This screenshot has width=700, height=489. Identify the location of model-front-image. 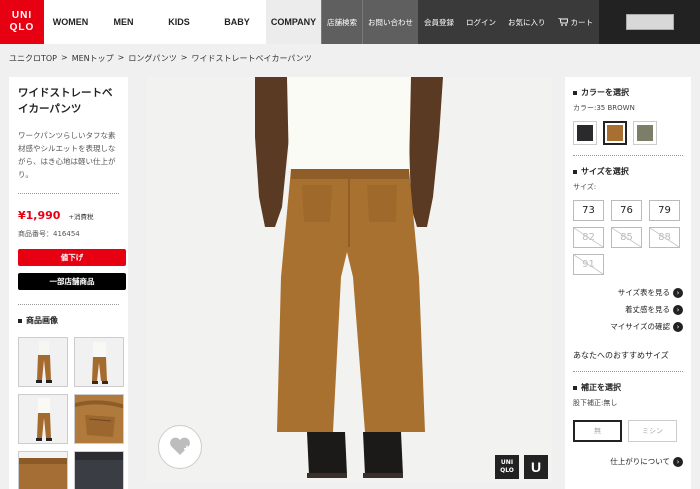
(43, 362).